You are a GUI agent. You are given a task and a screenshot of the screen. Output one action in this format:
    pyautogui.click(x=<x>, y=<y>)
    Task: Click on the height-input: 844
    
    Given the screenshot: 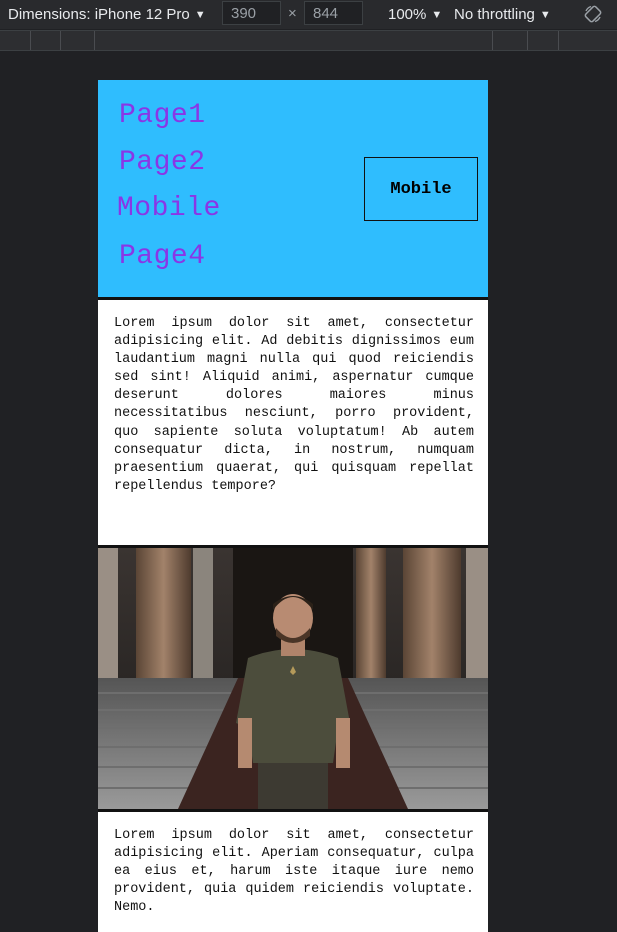 What is the action you would take?
    pyautogui.click(x=333, y=13)
    